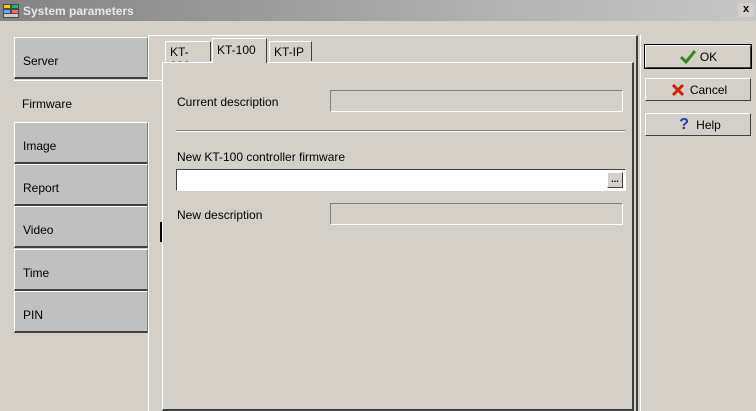 The width and height of the screenshot is (756, 411). What do you see at coordinates (81, 143) in the screenshot?
I see `sidebar-item-image: Image` at bounding box center [81, 143].